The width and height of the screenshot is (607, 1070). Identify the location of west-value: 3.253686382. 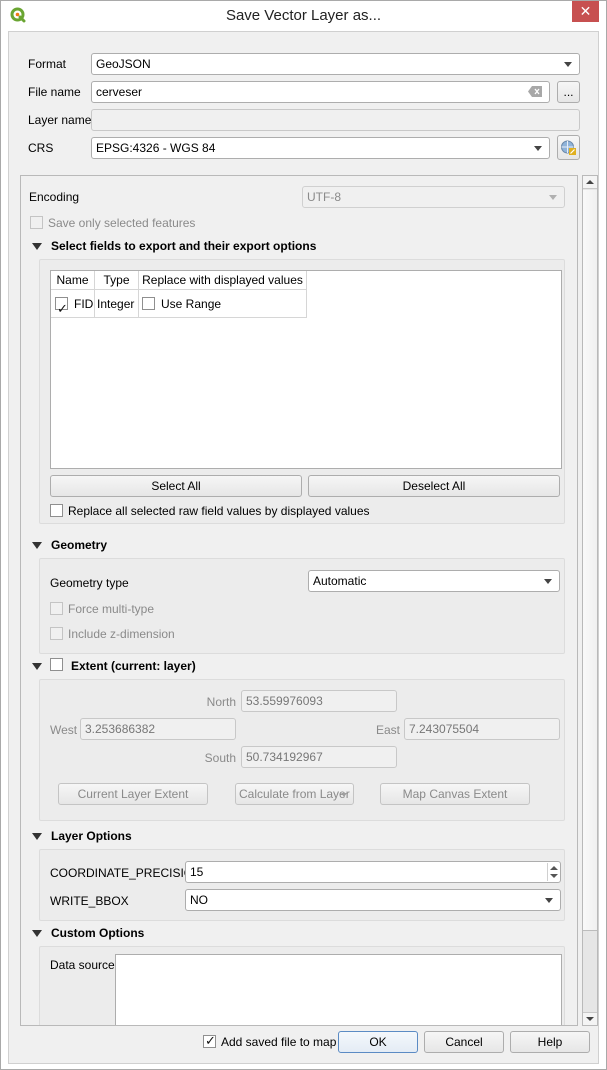
(120, 729).